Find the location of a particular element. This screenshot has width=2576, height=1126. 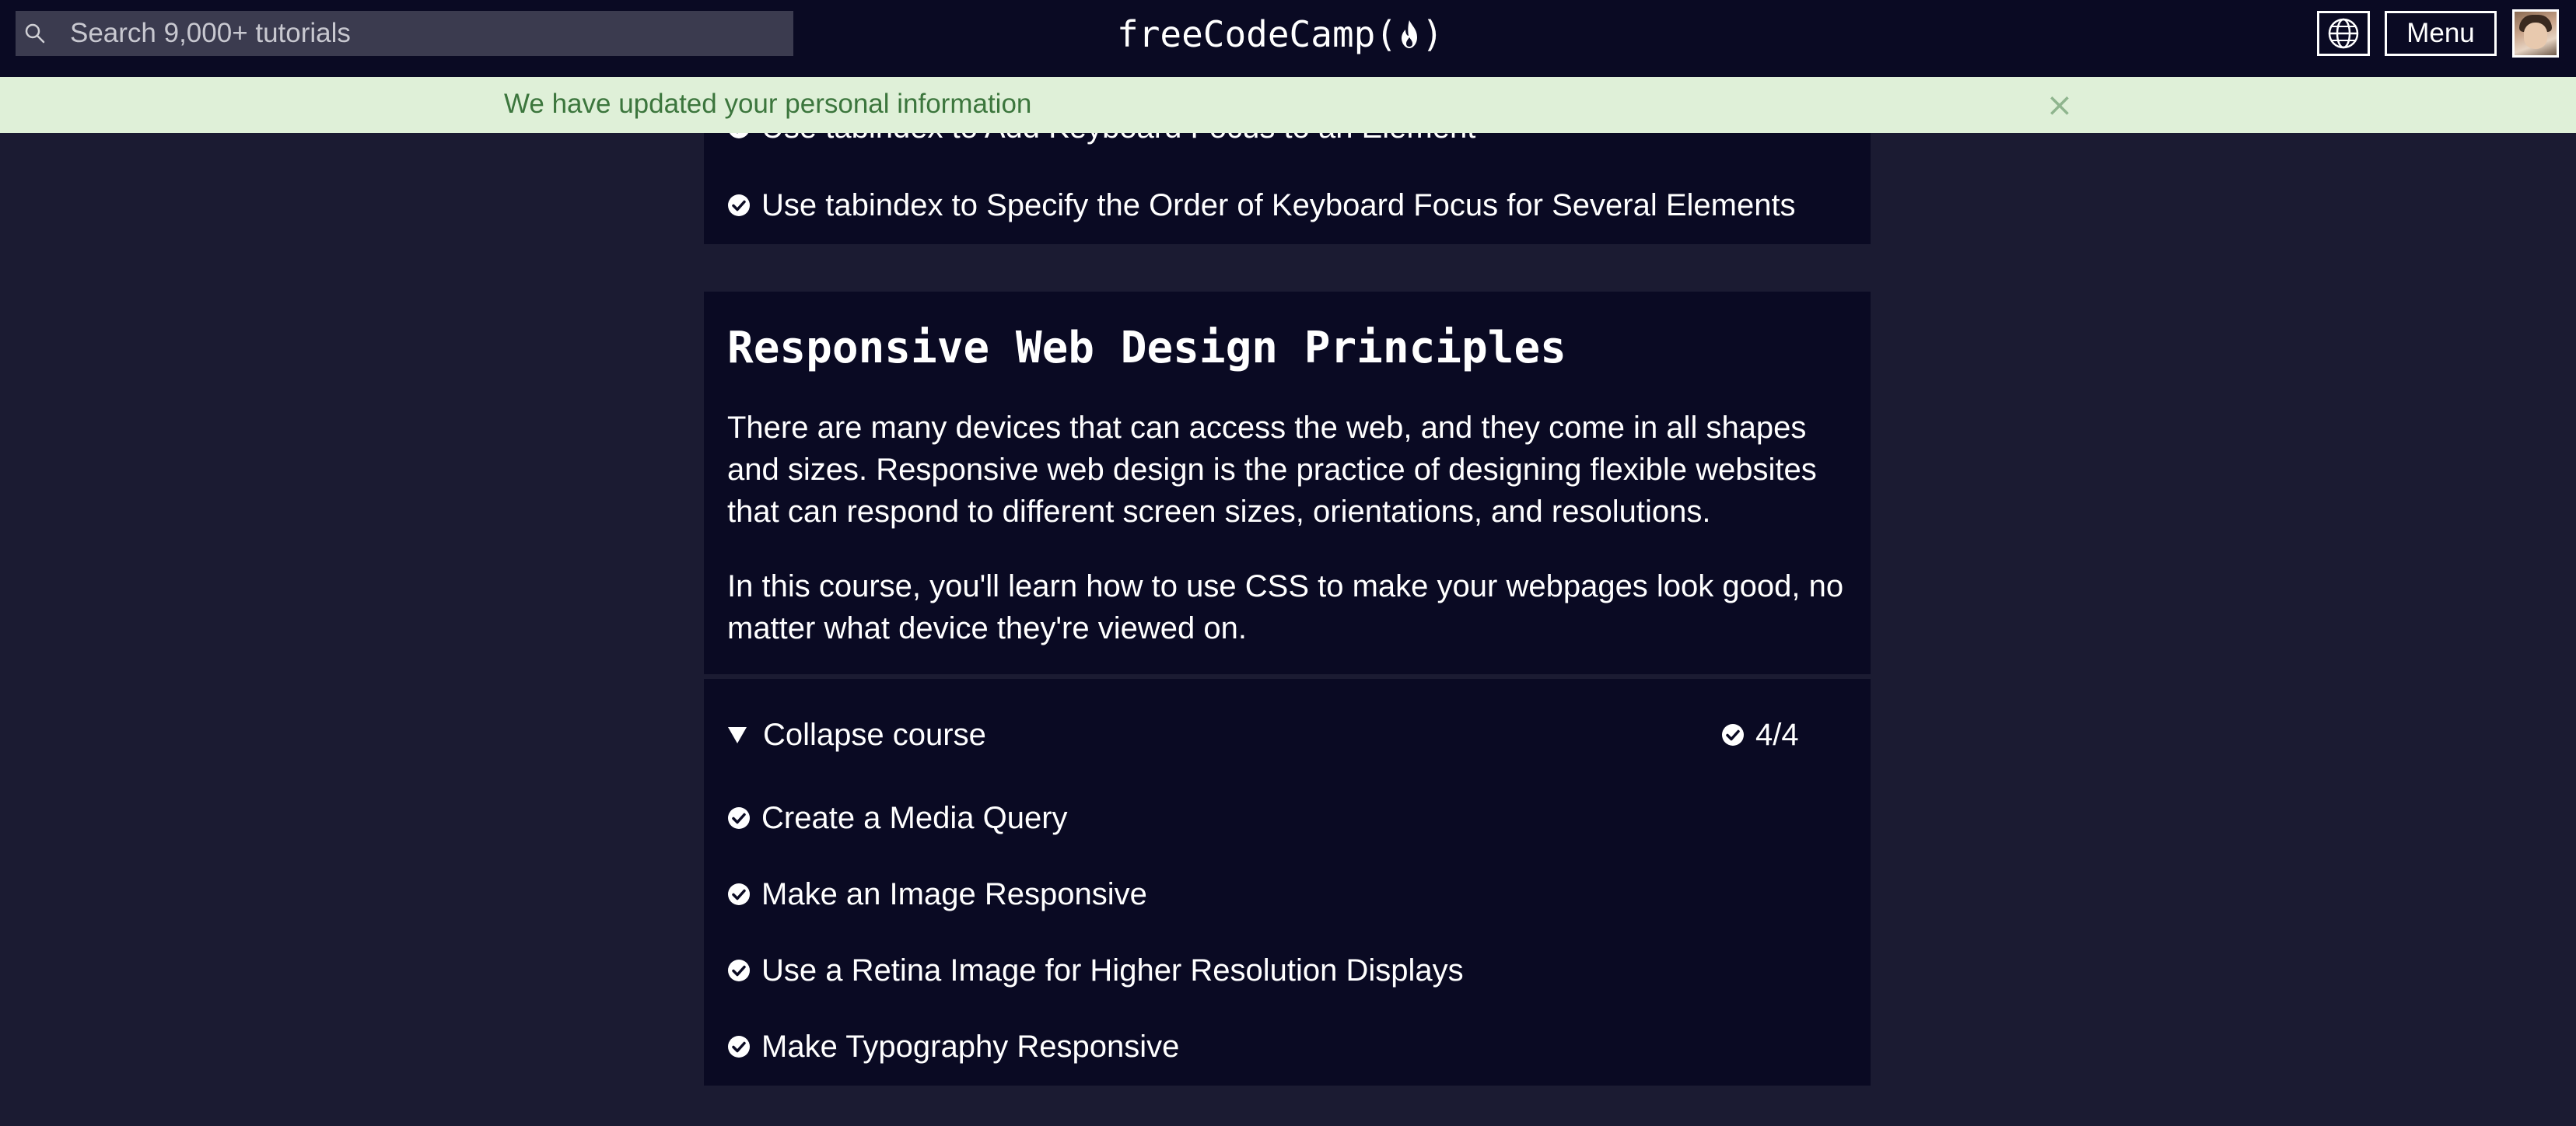

user-avatar is located at coordinates (2535, 33).